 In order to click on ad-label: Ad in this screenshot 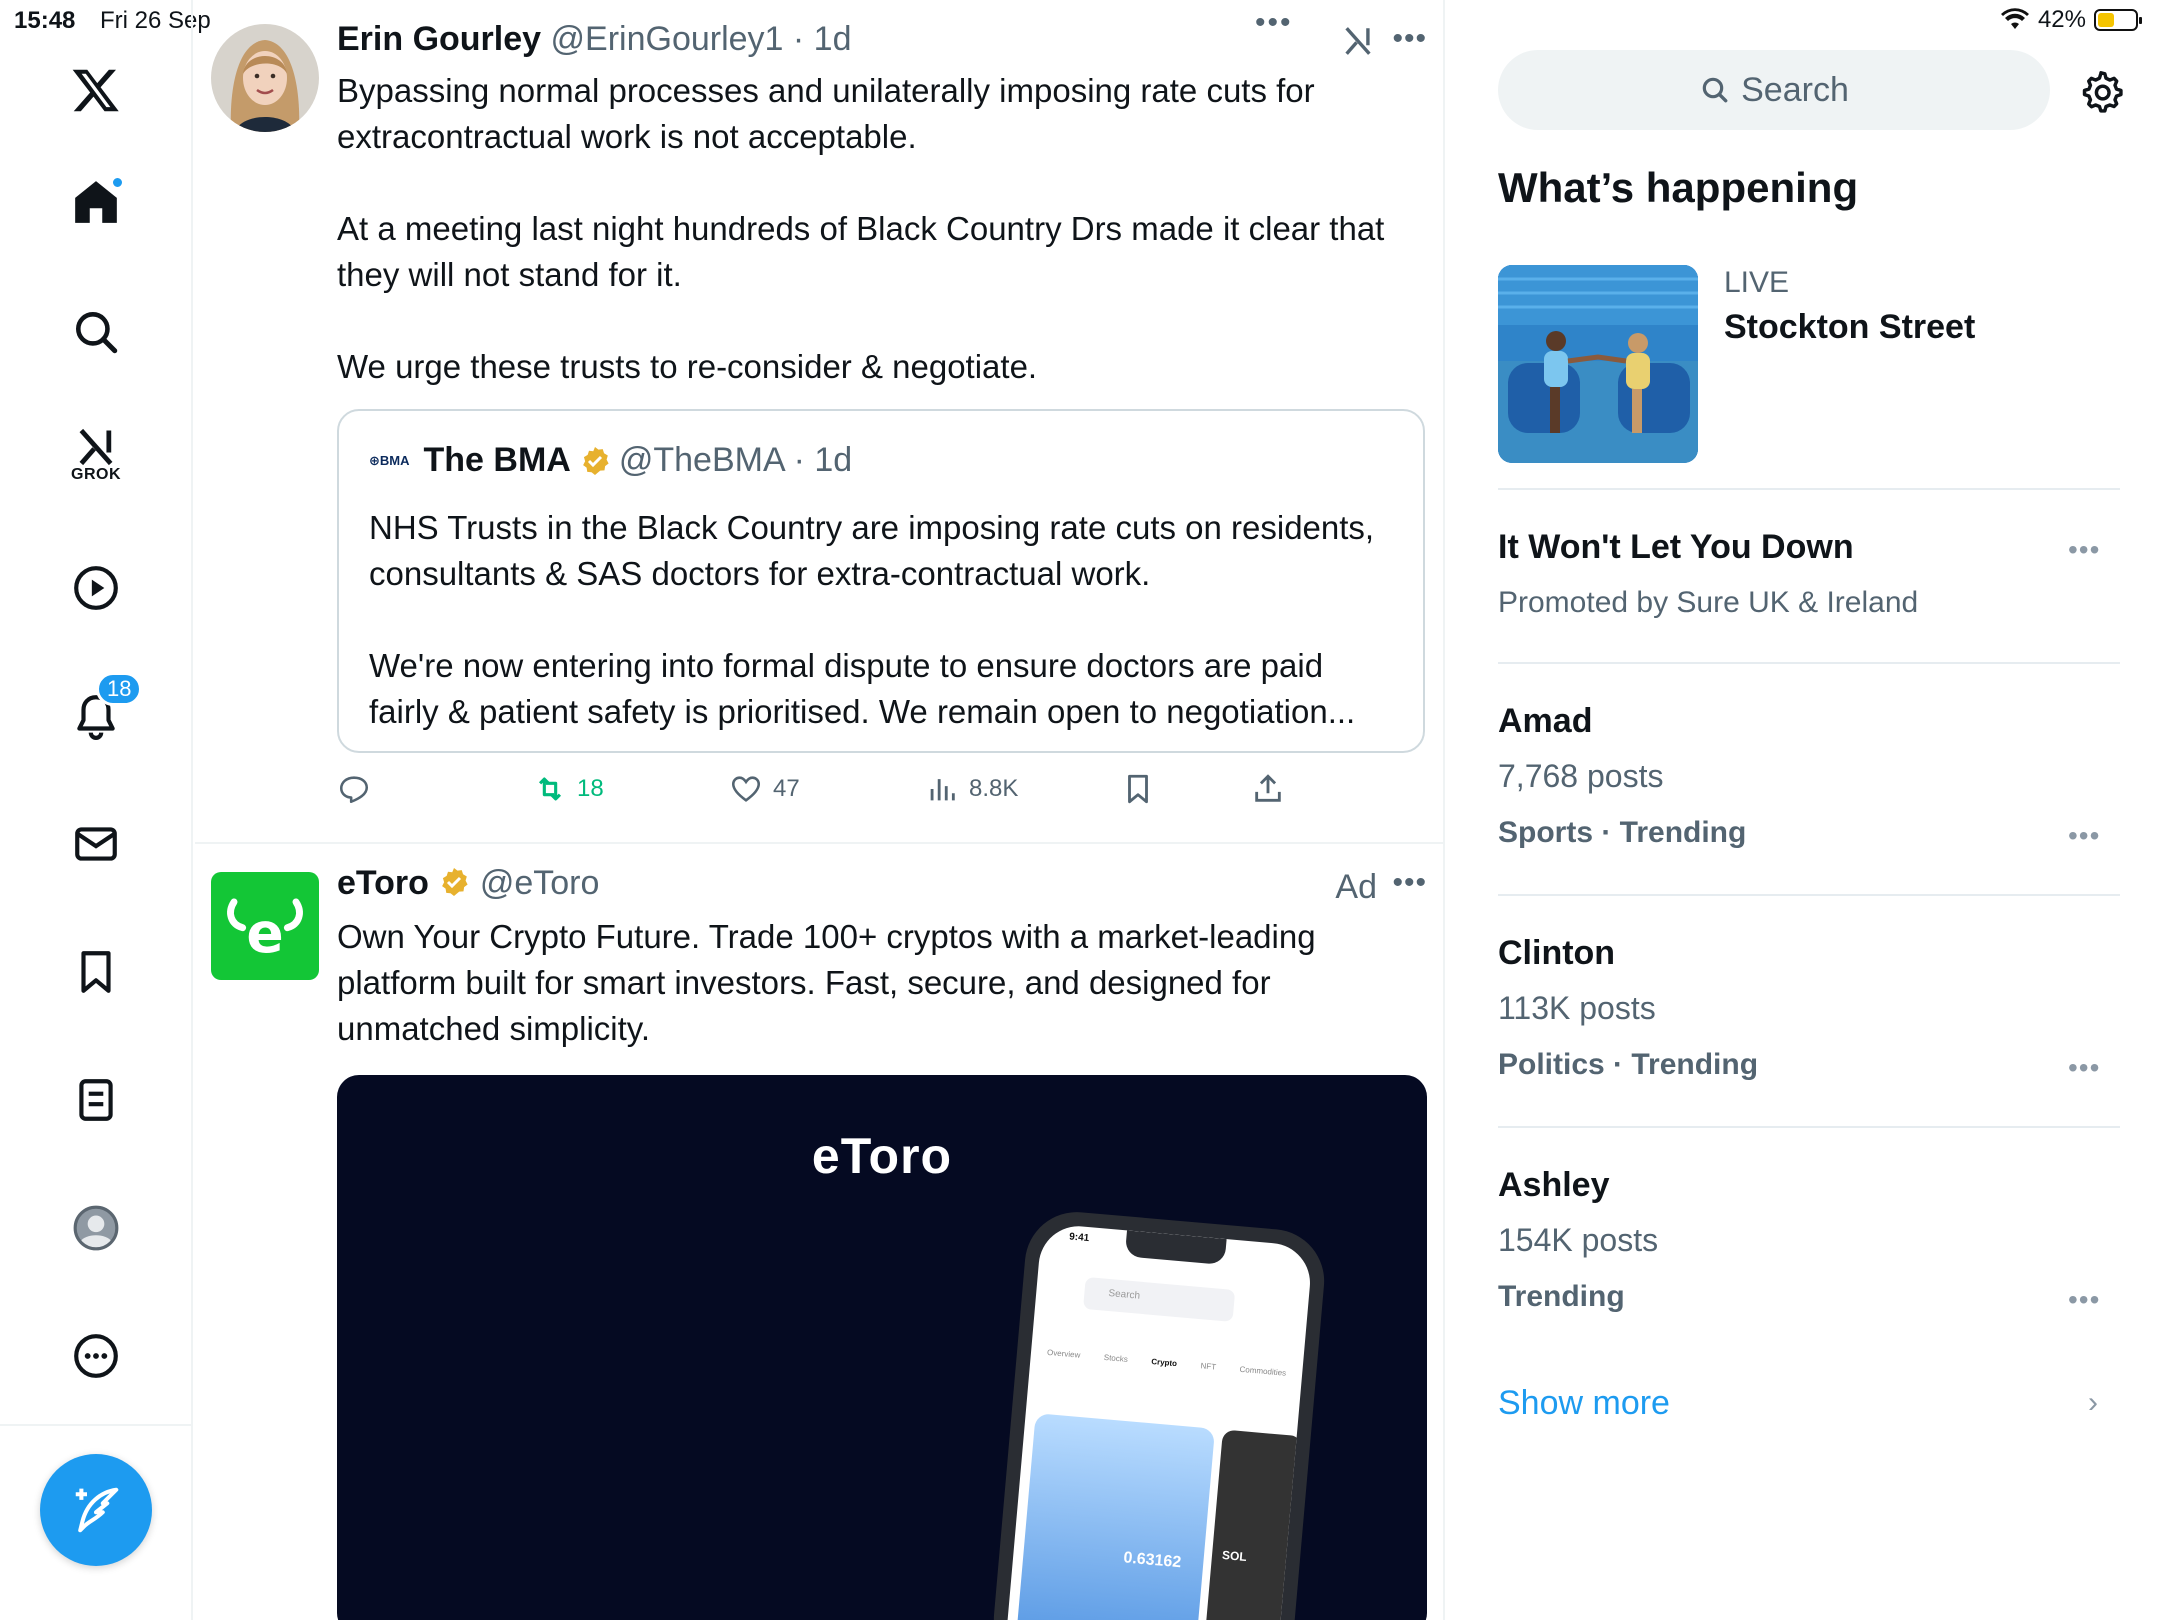, I will do `click(1356, 887)`.